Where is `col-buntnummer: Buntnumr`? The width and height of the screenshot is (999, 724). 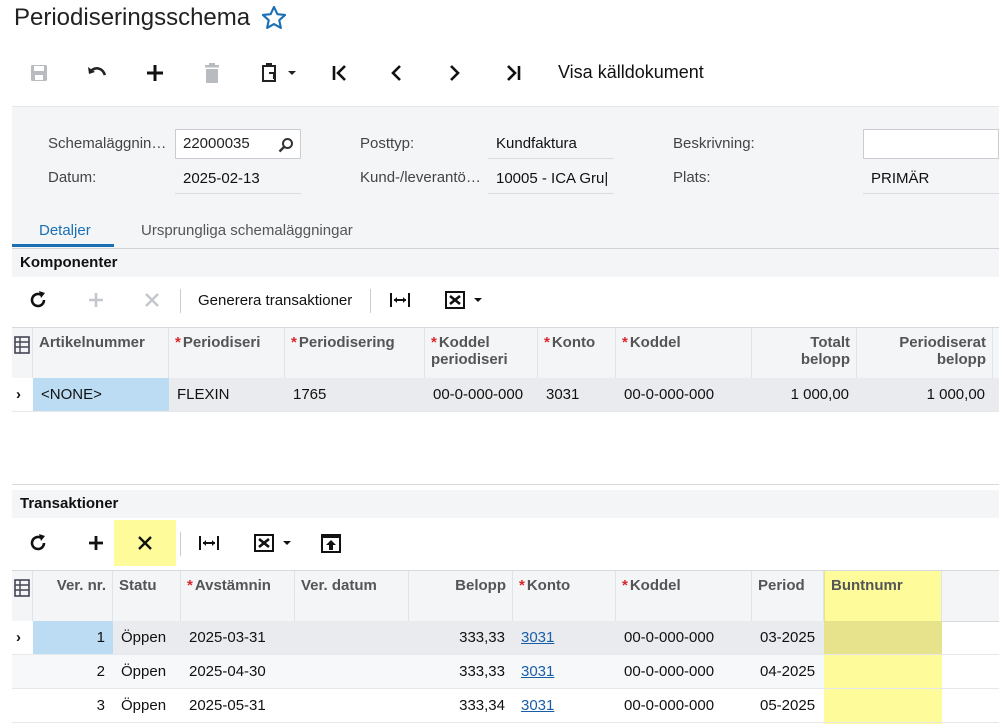
col-buntnummer: Buntnumr is located at coordinates (883, 596).